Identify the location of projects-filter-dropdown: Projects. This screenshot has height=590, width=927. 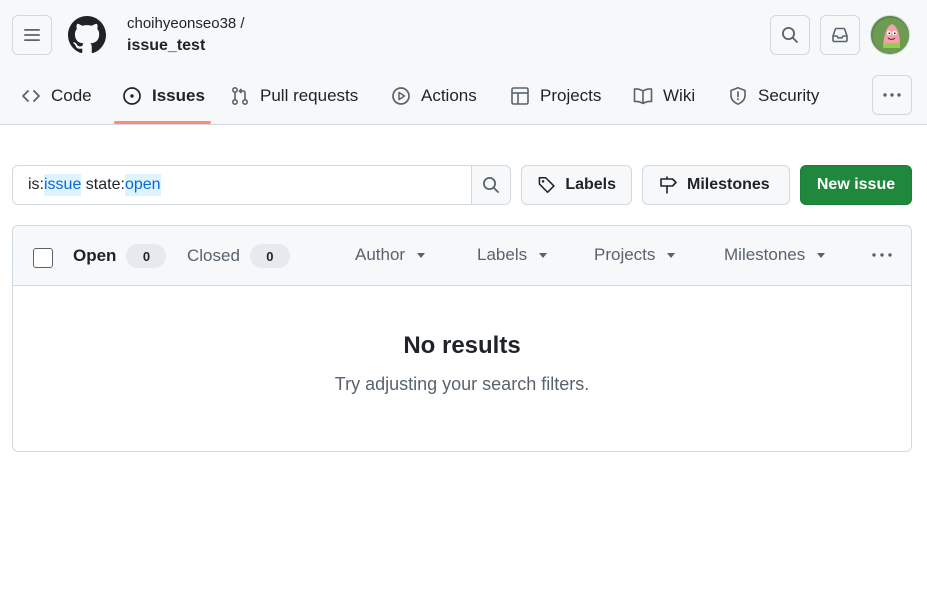
(635, 255).